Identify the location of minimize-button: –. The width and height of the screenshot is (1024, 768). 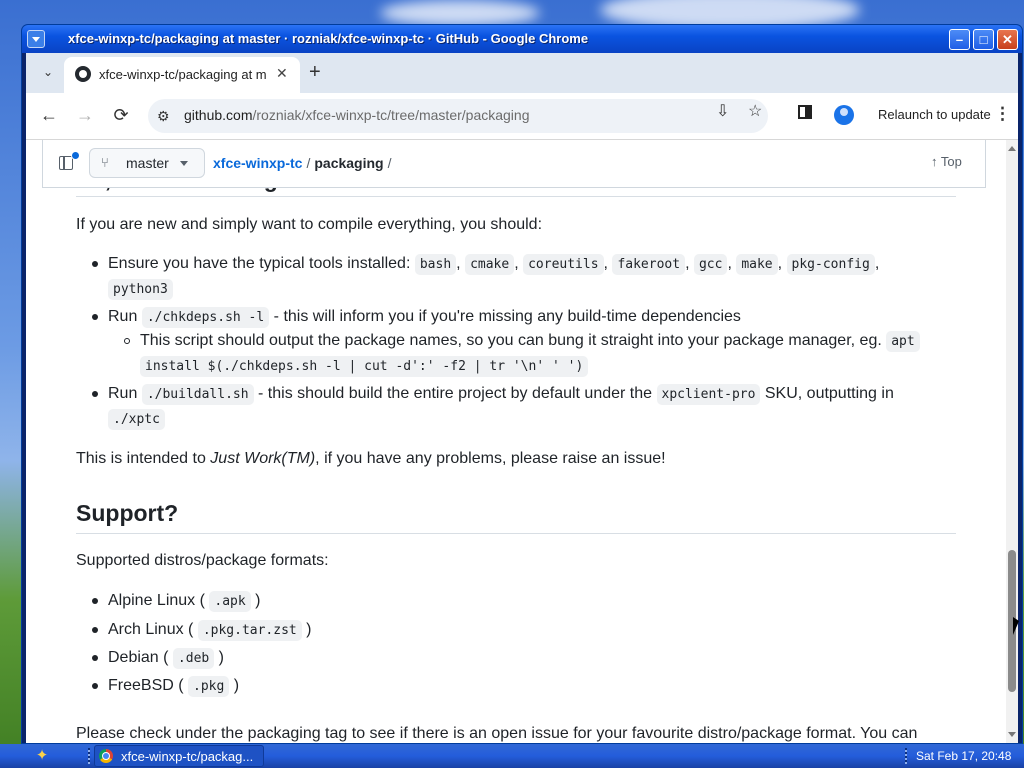
(959, 39).